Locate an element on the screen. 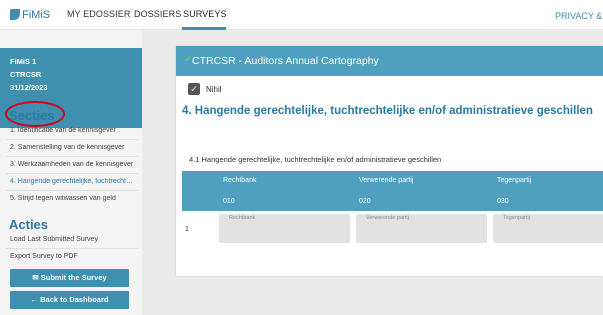 The image size is (603, 315). rechtbank-input: Rechtbank is located at coordinates (284, 228).